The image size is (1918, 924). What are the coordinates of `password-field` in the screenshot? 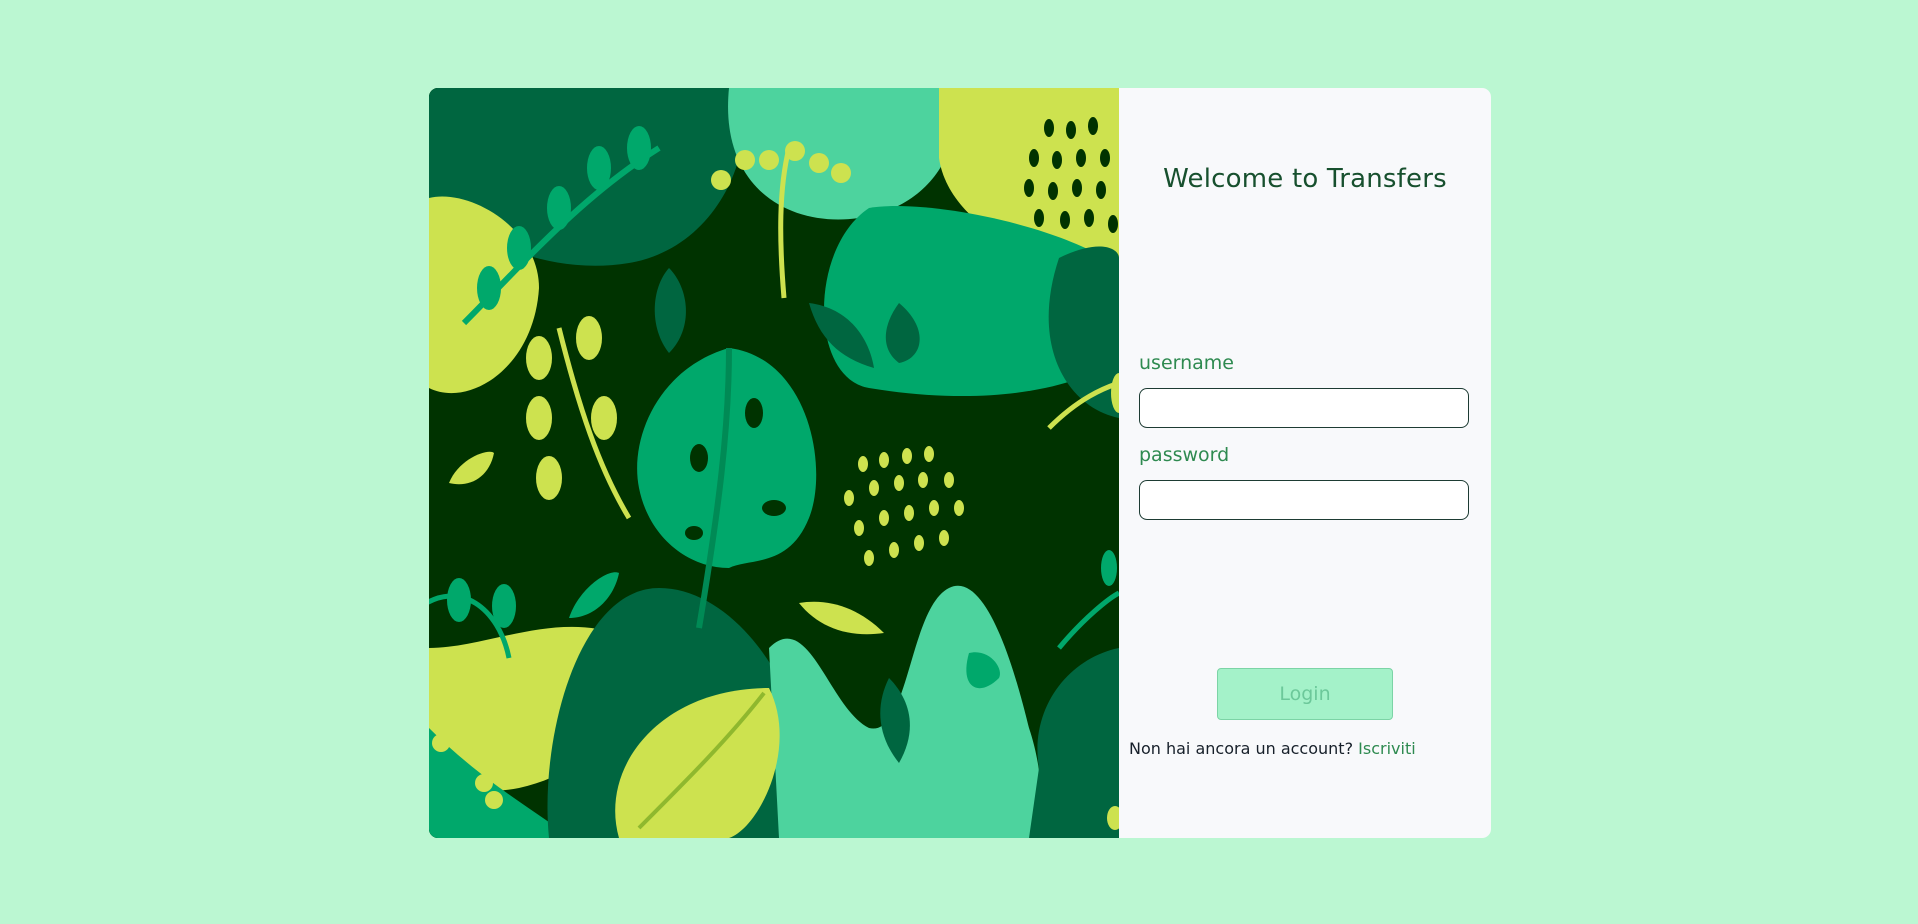 It's located at (1304, 500).